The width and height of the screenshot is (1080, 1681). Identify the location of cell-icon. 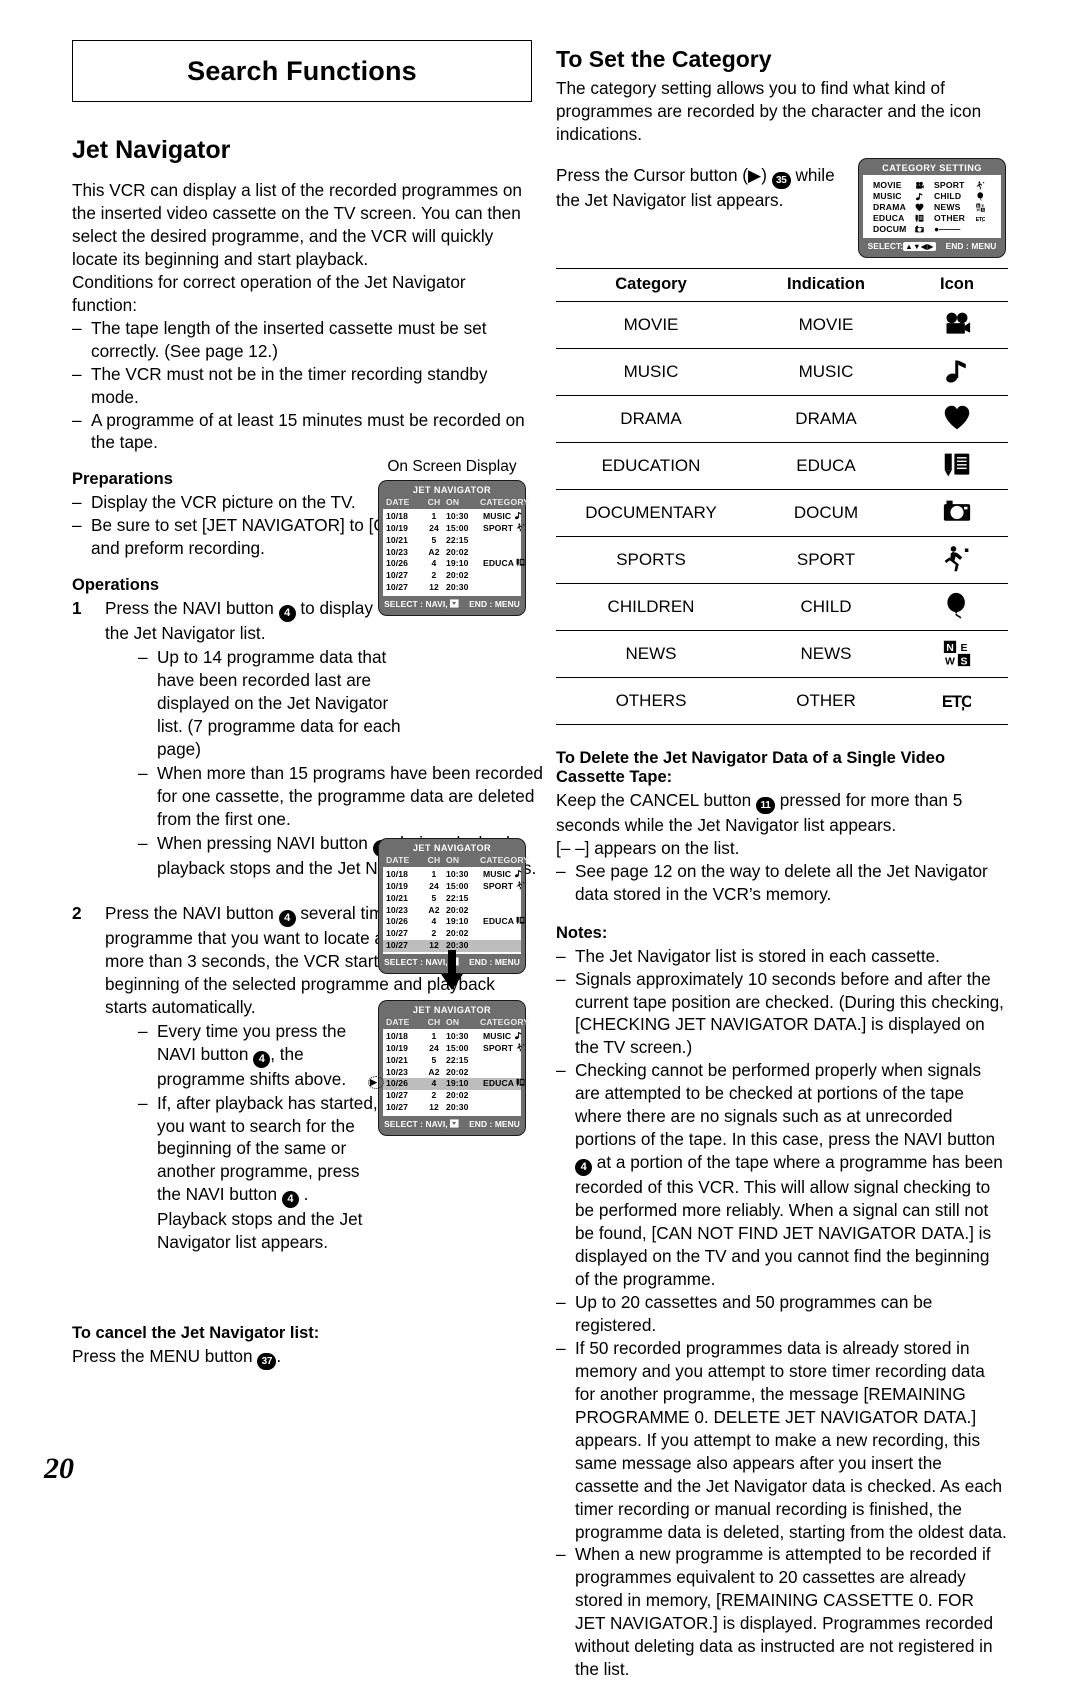
(957, 606).